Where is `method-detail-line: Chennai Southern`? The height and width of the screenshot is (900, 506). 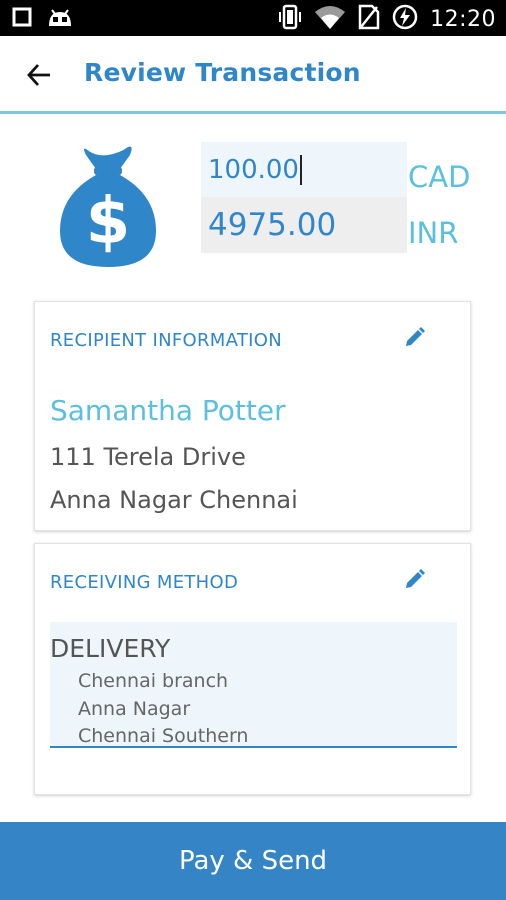 method-detail-line: Chennai Southern is located at coordinates (163, 736).